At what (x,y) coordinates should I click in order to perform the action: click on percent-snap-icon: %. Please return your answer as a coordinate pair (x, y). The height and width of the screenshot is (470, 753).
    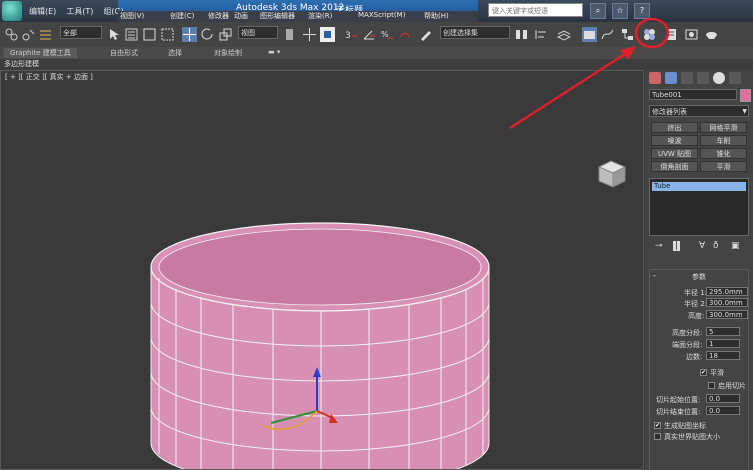
    Looking at the image, I should click on (387, 34).